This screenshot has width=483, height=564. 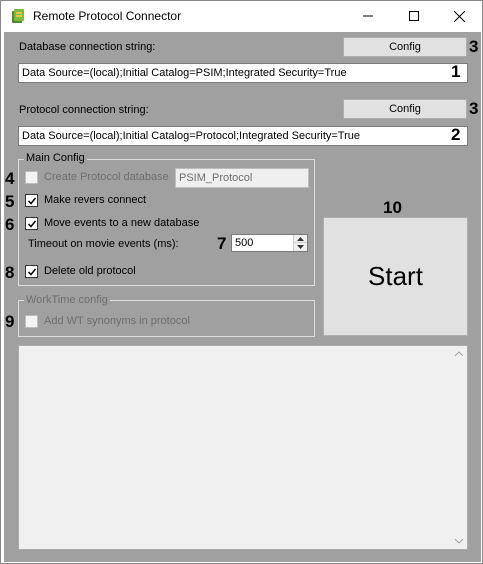 What do you see at coordinates (405, 109) in the screenshot?
I see `protocol-config-button: Config` at bounding box center [405, 109].